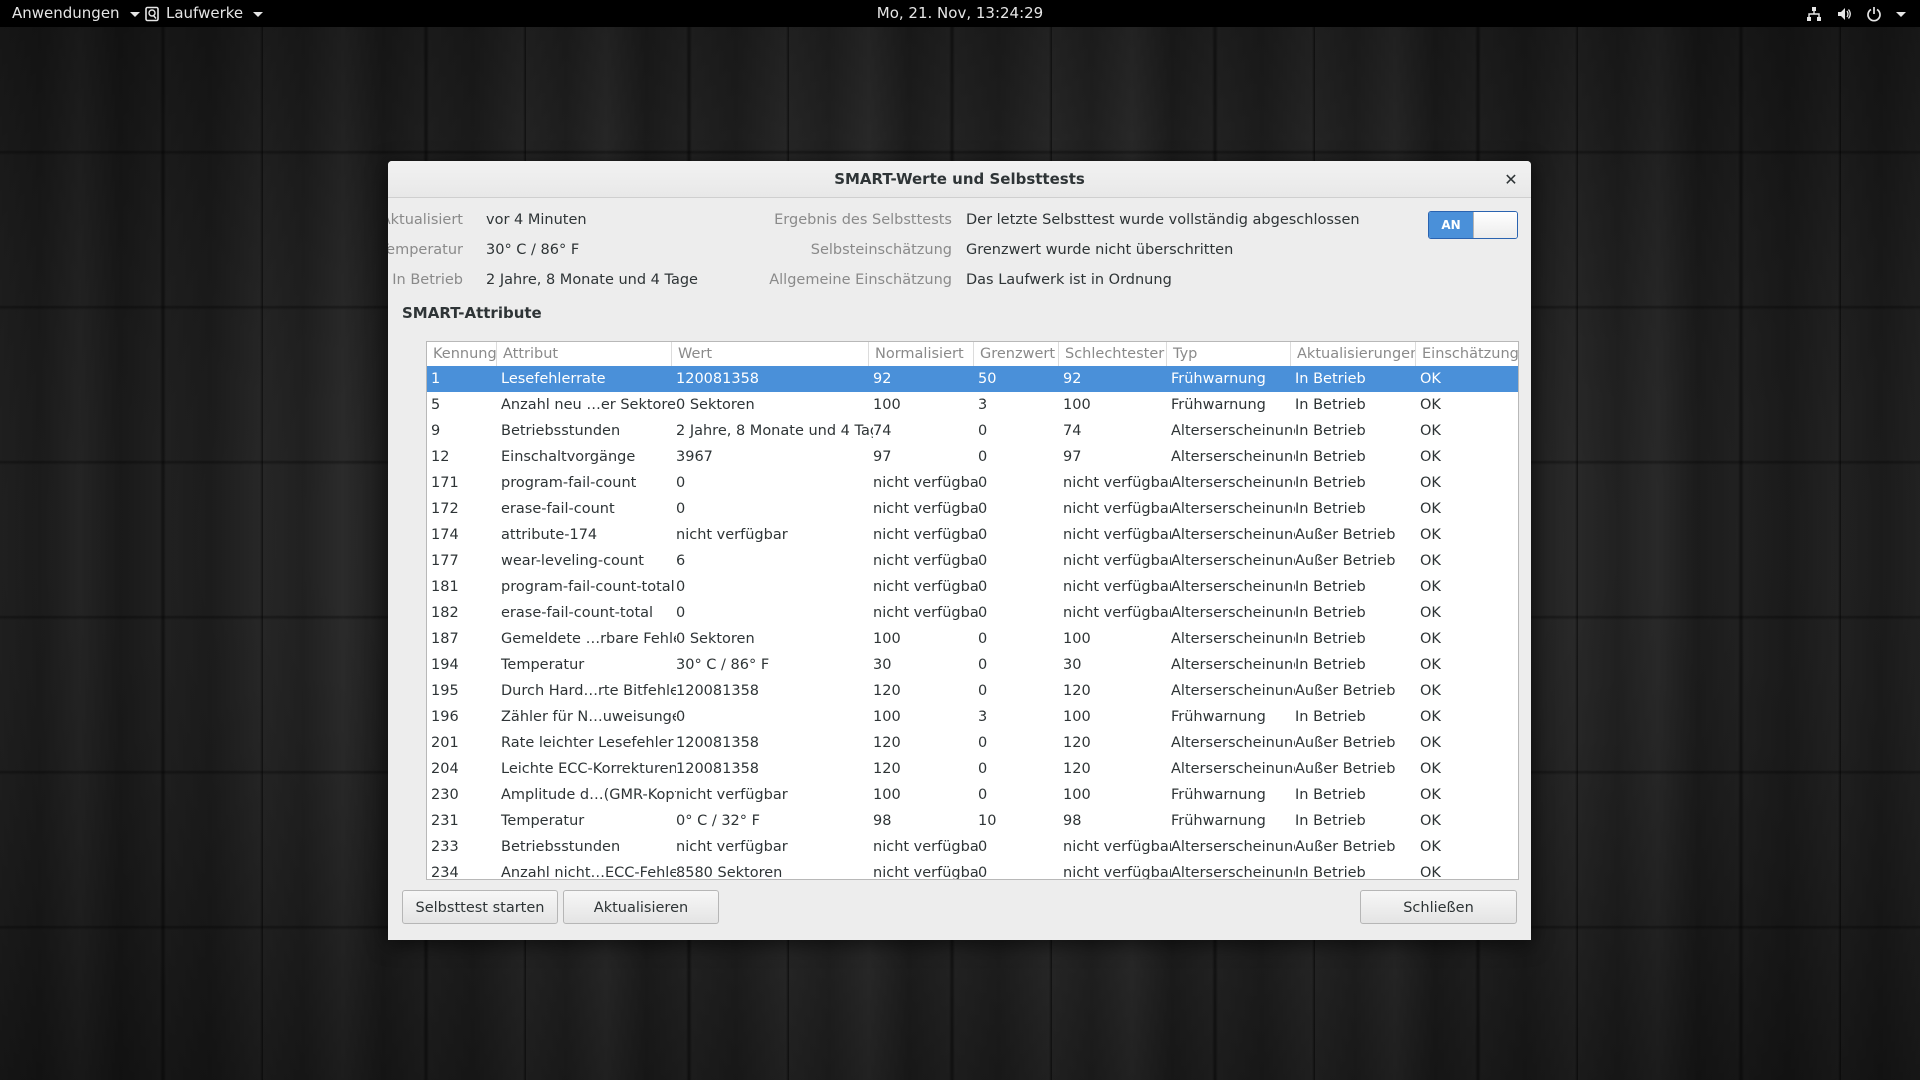 This screenshot has width=1920, height=1080. I want to click on cell-value: 0, so click(681, 509).